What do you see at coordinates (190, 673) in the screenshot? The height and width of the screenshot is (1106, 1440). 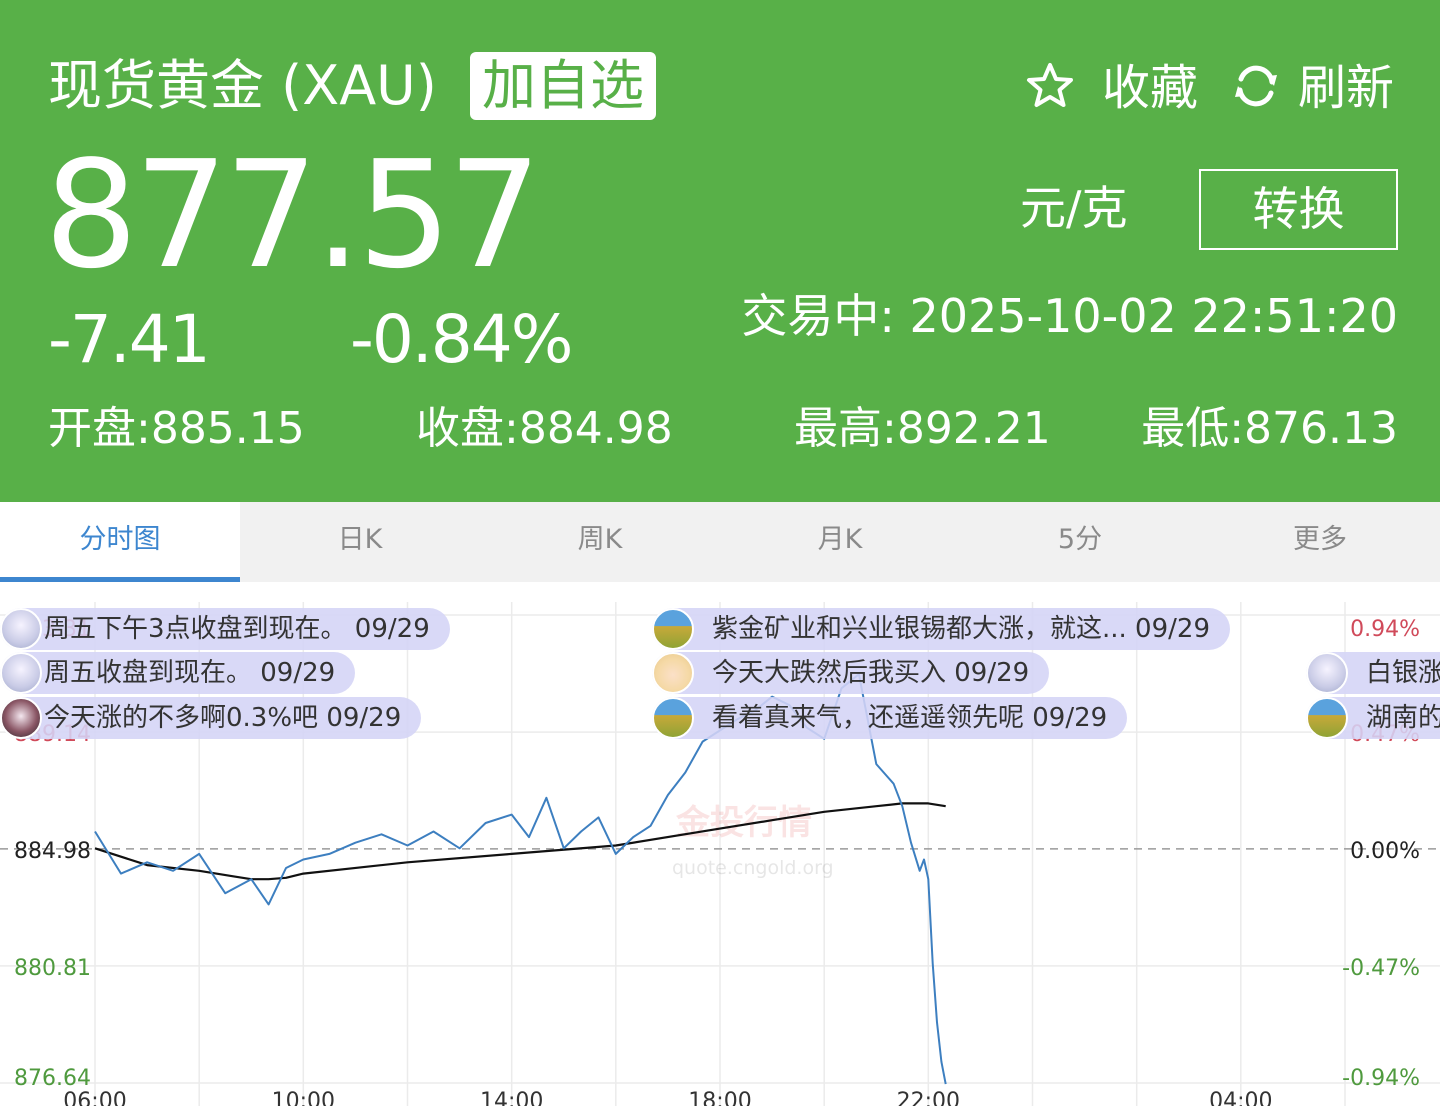 I see `comment-text: 周五收盘到现在。 09/29` at bounding box center [190, 673].